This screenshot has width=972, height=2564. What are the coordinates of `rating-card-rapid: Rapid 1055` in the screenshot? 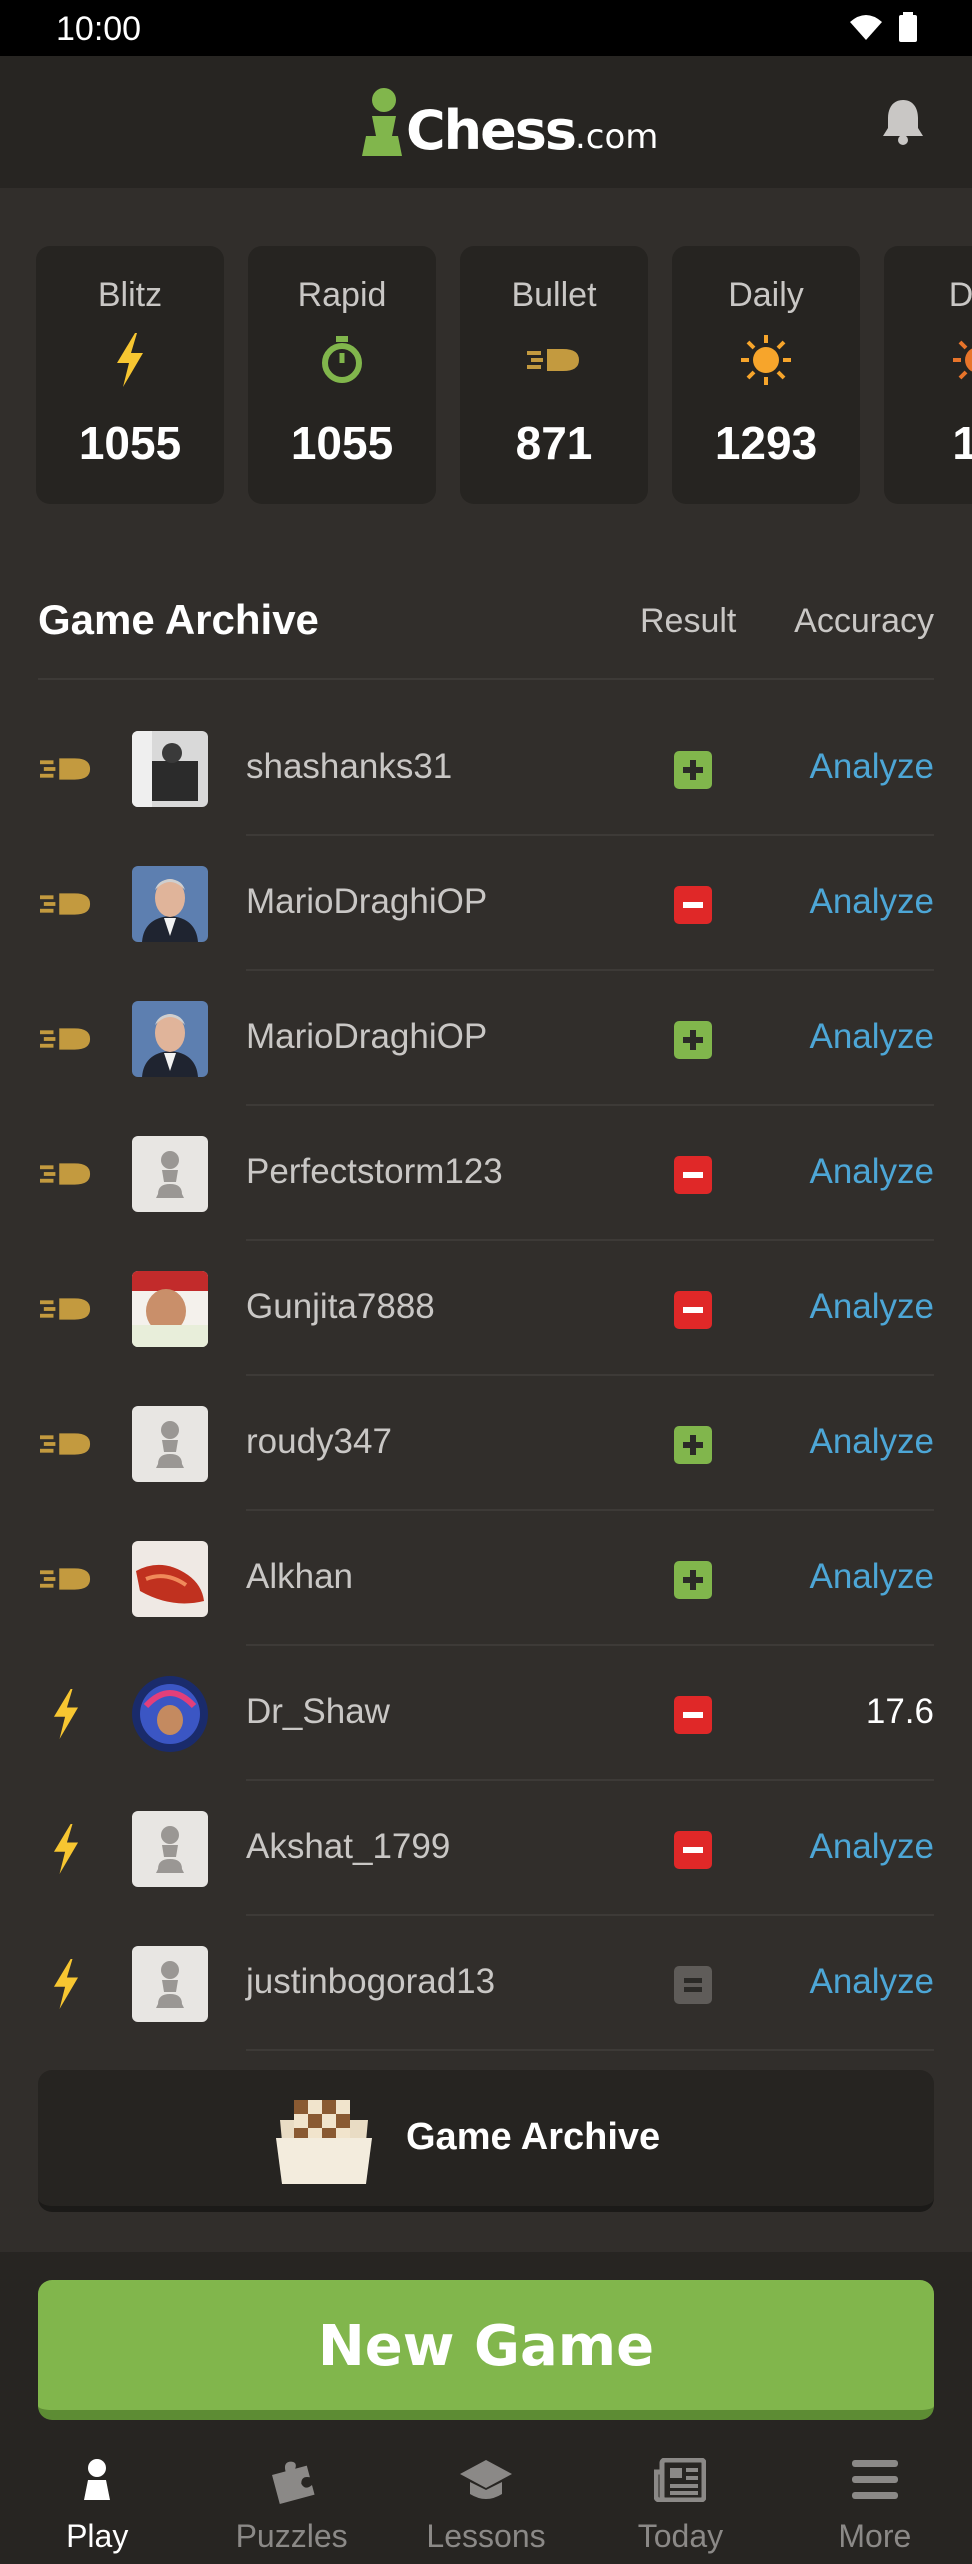 It's located at (342, 375).